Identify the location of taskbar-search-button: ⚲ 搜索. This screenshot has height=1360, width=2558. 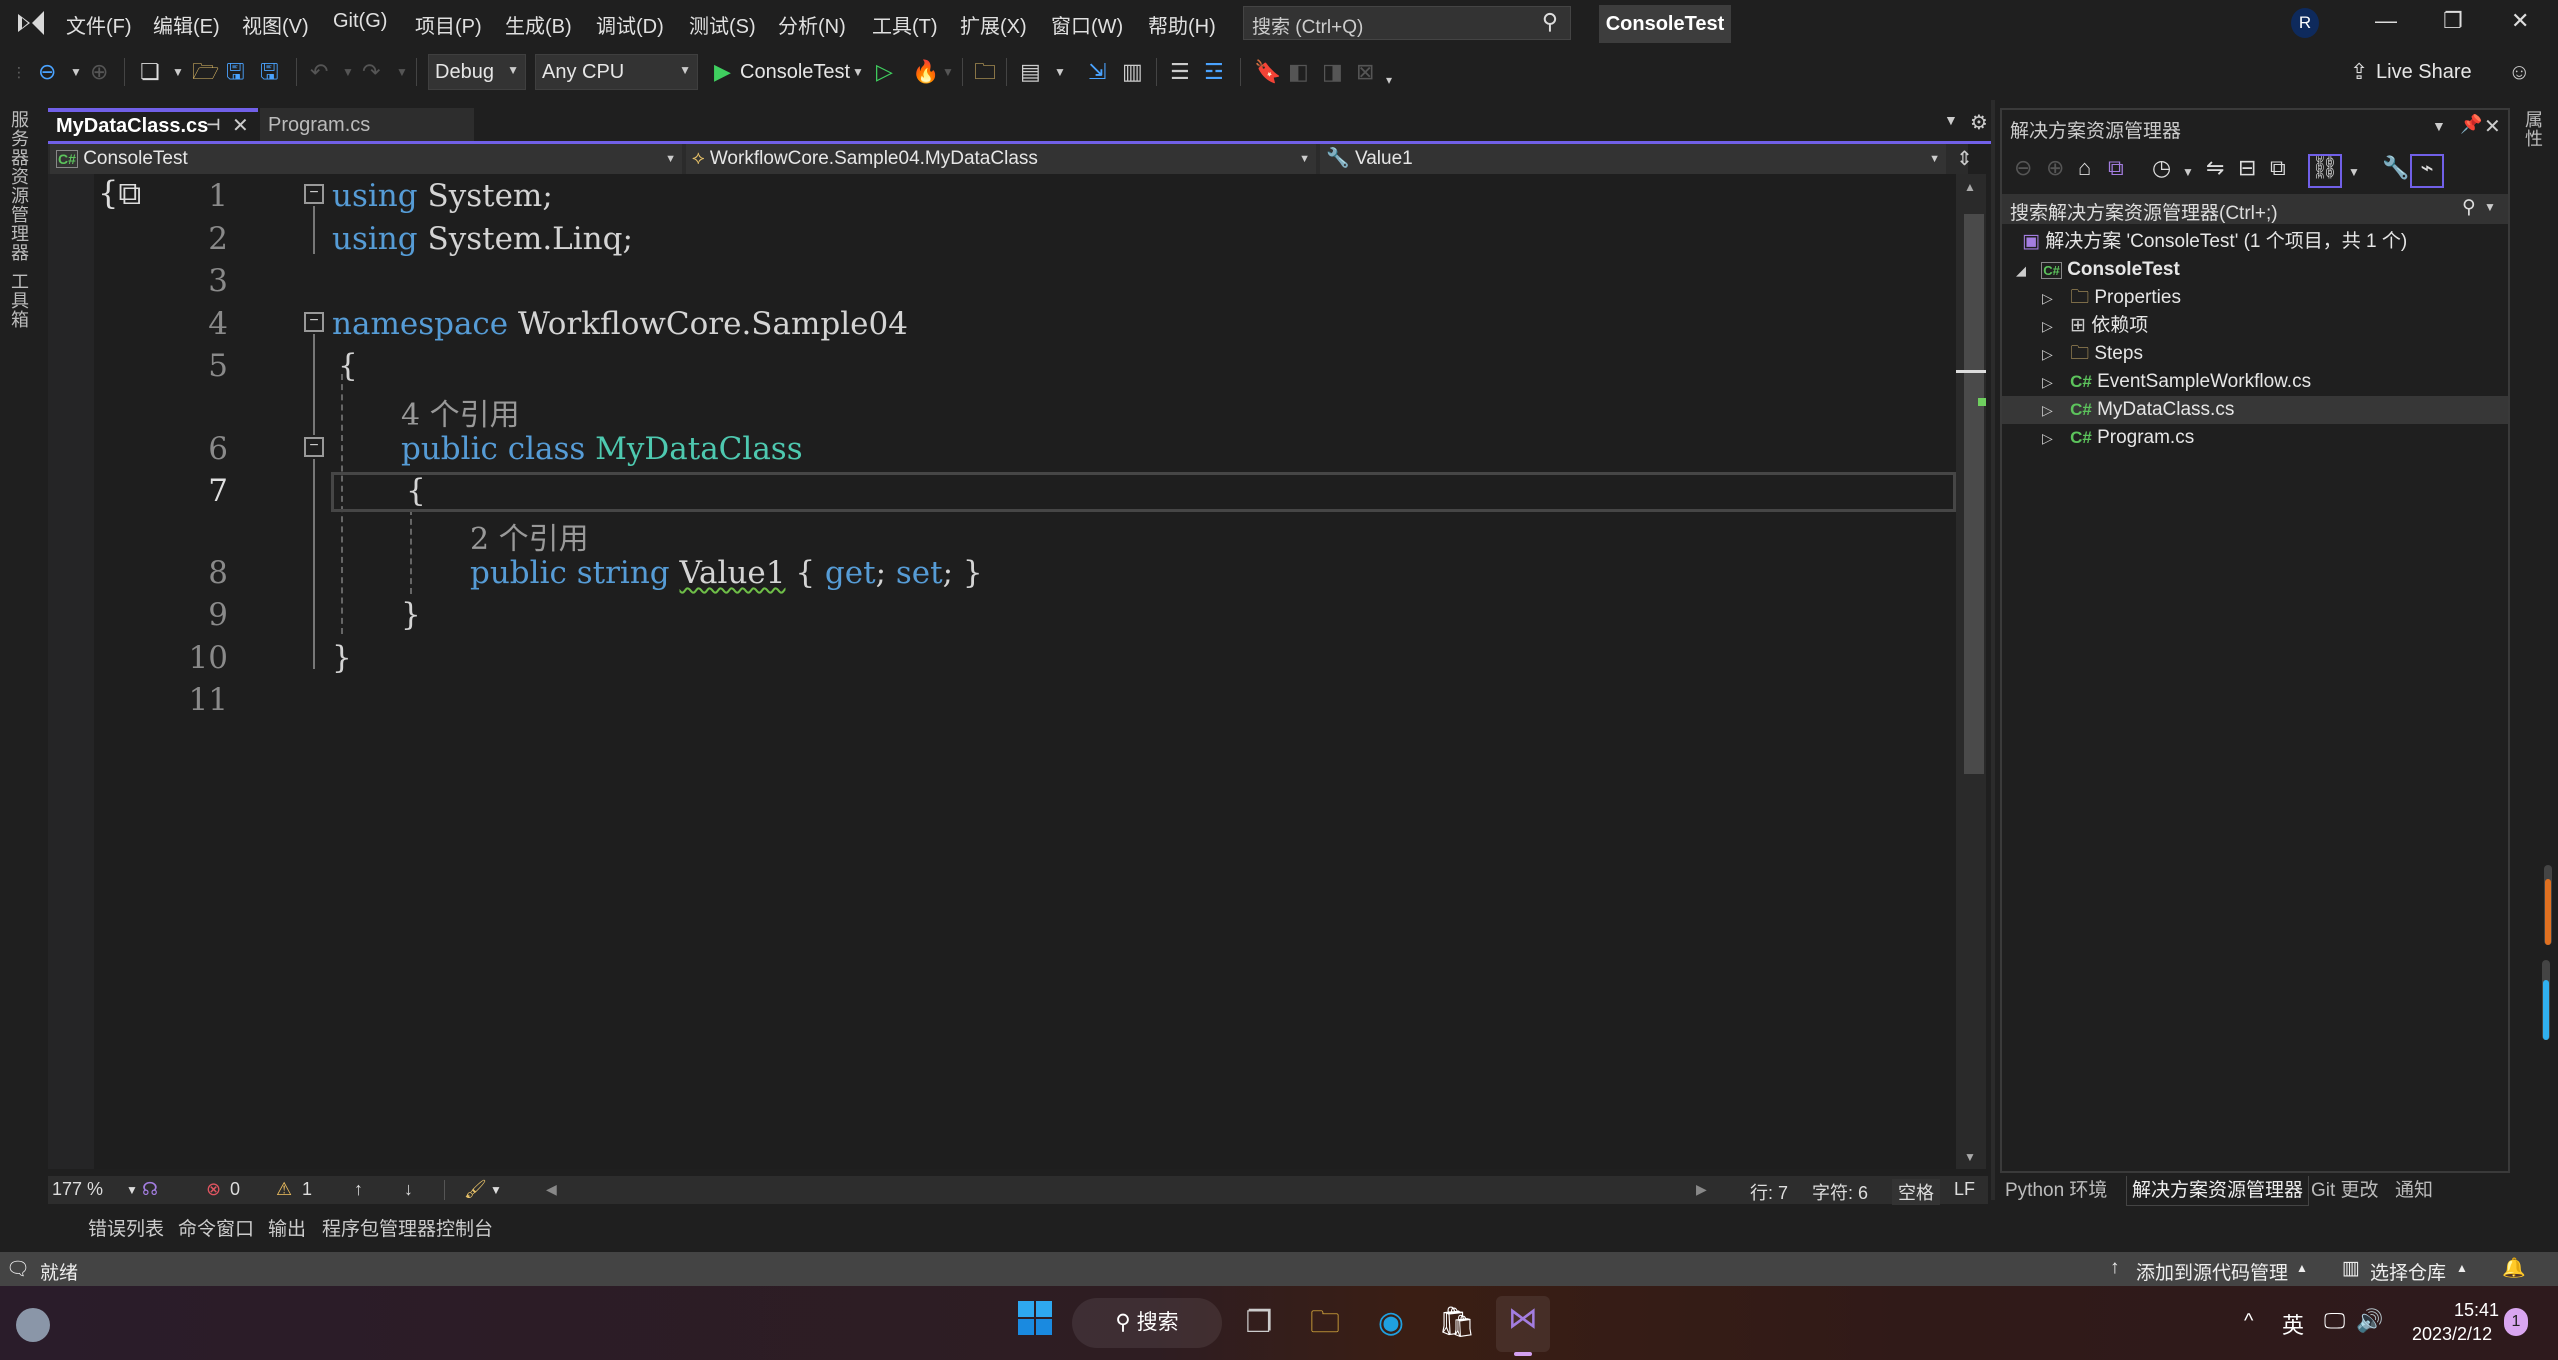
(1147, 1323).